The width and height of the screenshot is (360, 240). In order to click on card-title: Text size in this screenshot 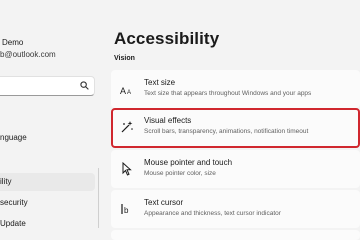, I will do `click(160, 82)`.